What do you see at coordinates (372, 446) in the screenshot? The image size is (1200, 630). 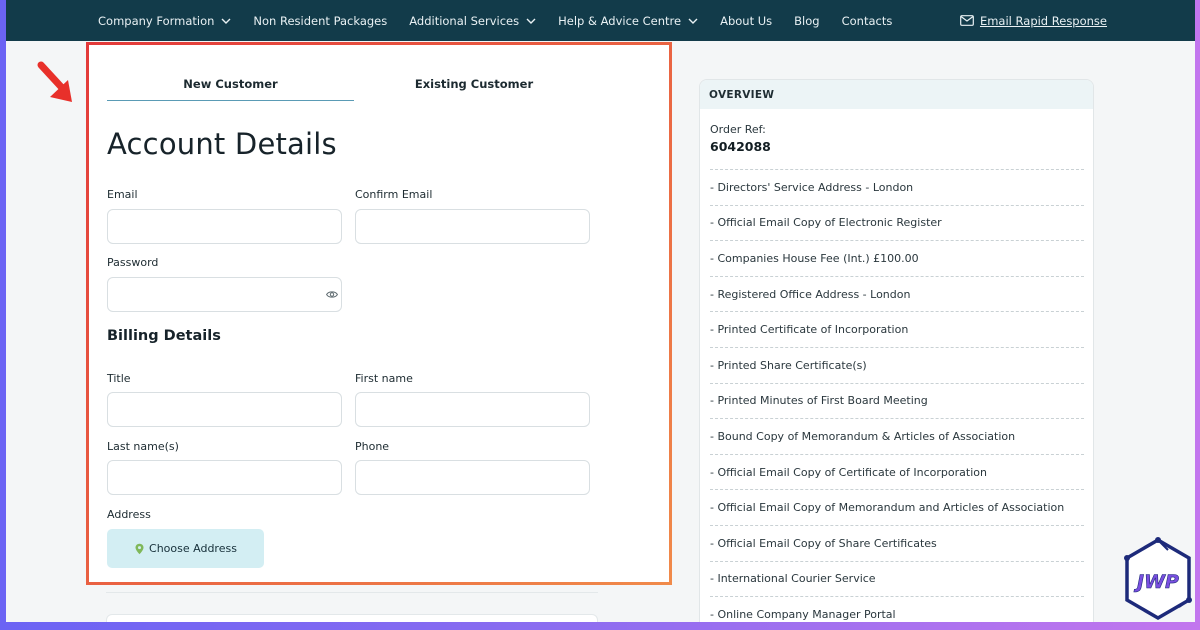 I see `phone-label: Phone` at bounding box center [372, 446].